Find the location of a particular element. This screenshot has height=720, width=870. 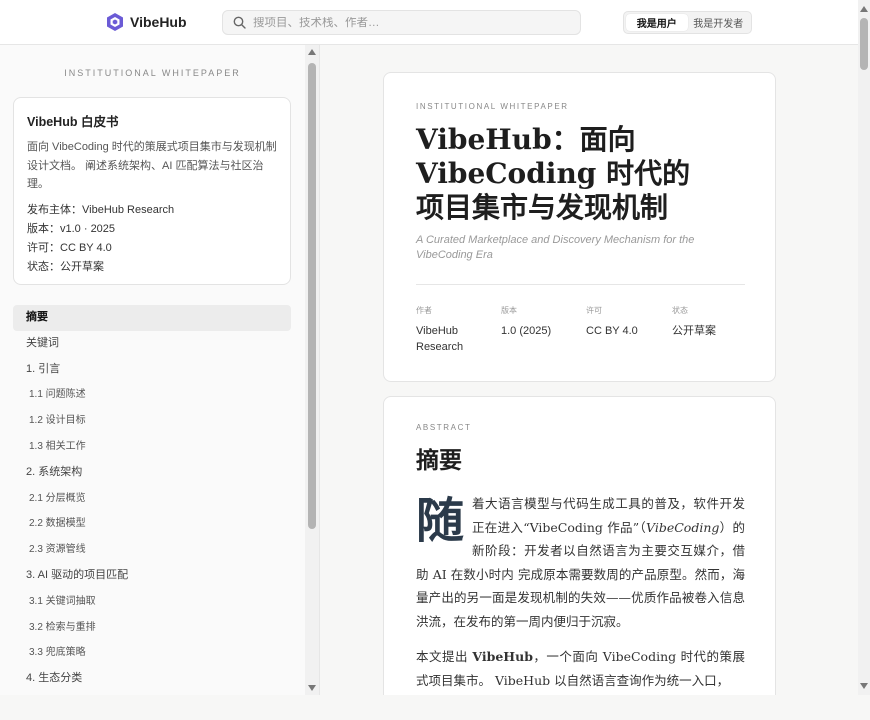

toc-item: 摘要 is located at coordinates (152, 318).